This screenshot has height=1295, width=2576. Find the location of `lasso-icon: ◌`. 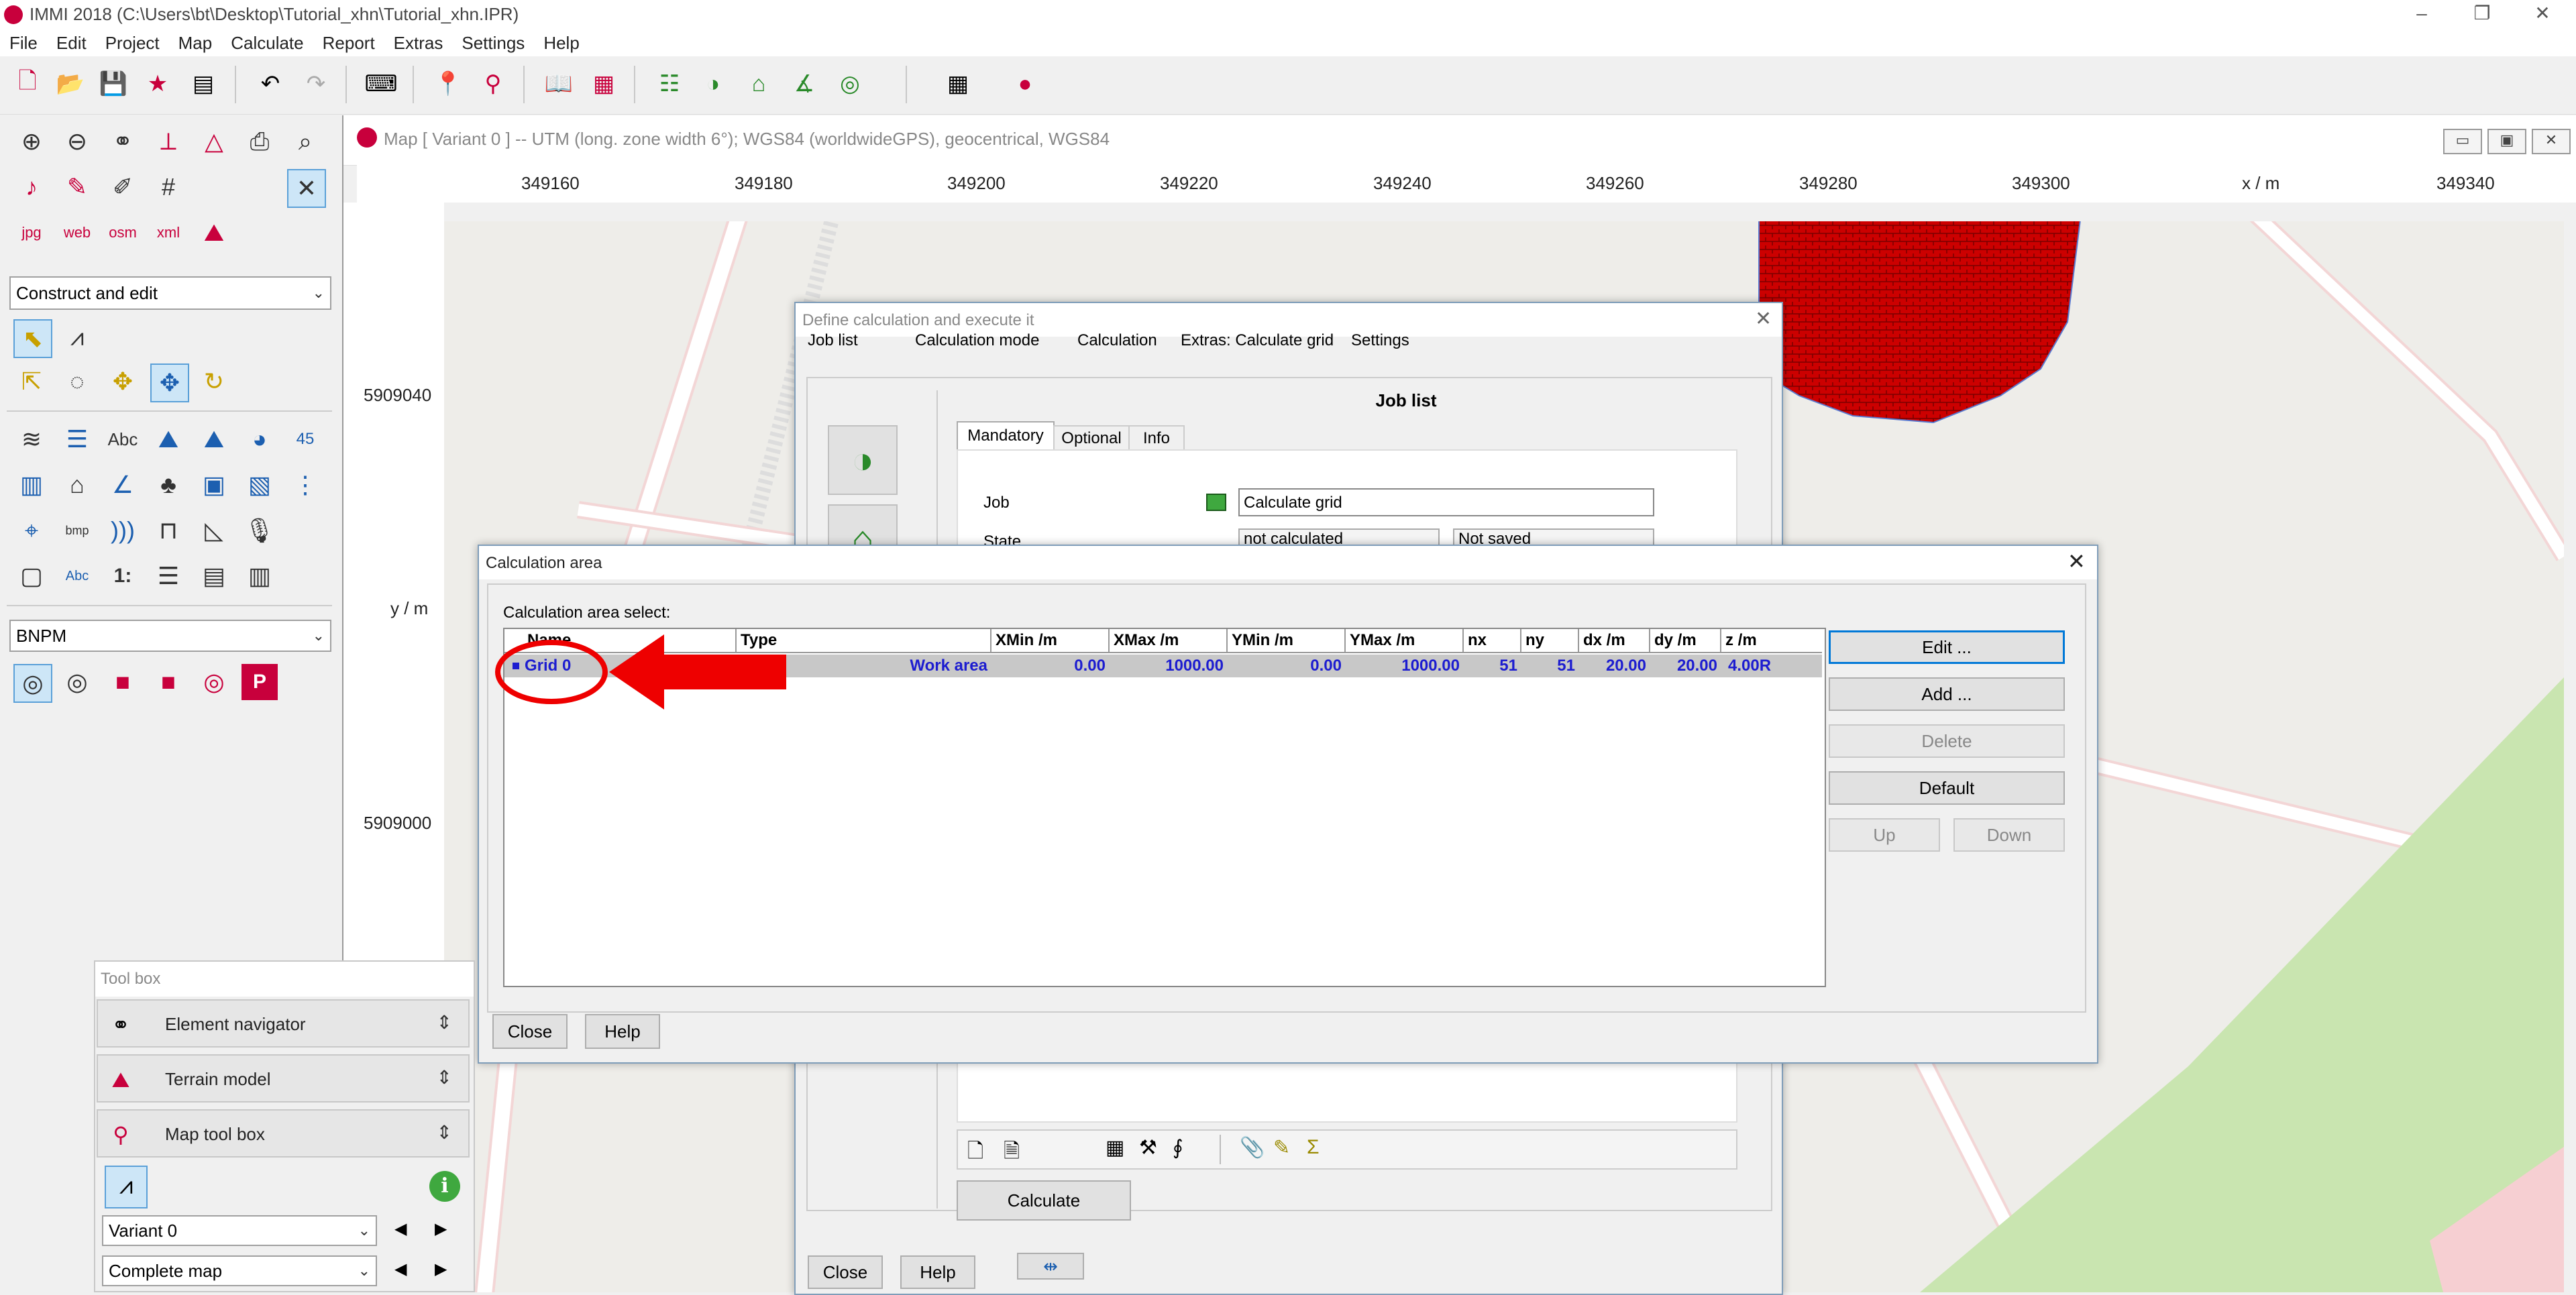

lasso-icon: ◌ is located at coordinates (77, 381).